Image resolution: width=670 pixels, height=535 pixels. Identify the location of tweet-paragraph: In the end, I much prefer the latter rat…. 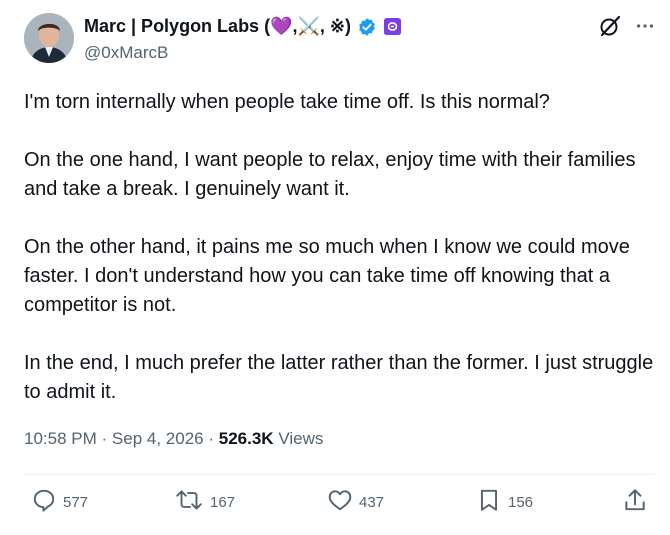
(339, 377).